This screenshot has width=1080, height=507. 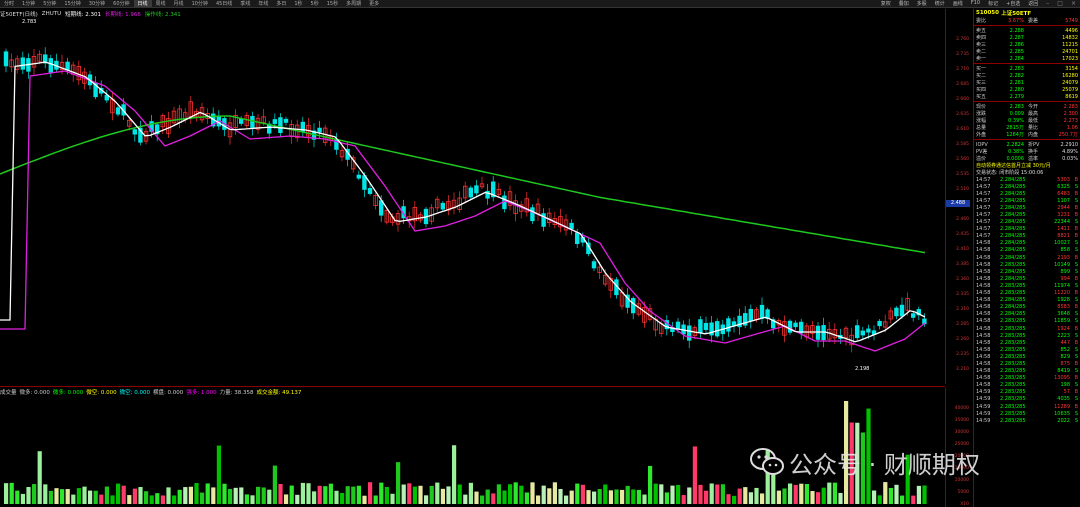 I want to click on tick-volume: 8419, so click(x=1063, y=371).